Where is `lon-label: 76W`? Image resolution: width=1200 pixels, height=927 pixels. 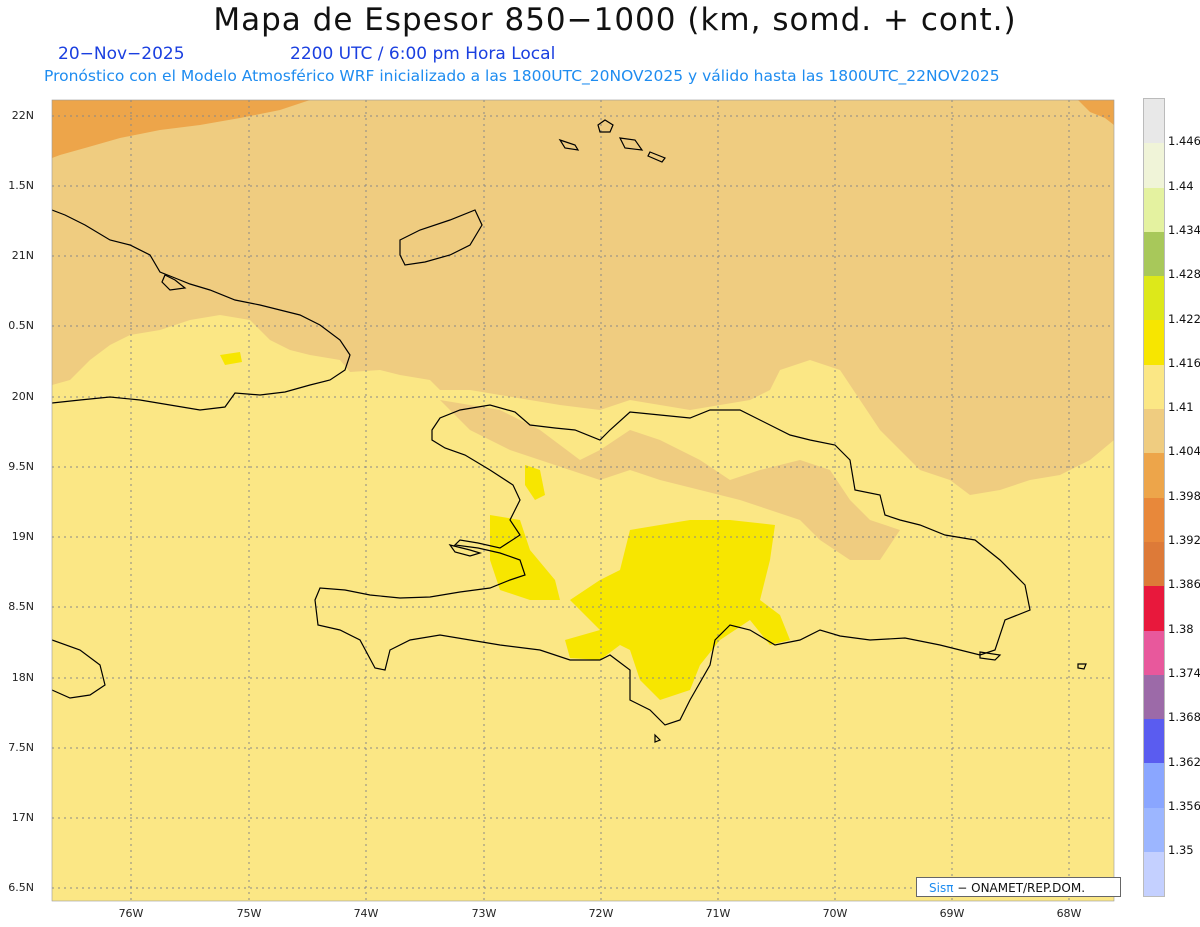 lon-label: 76W is located at coordinates (131, 913).